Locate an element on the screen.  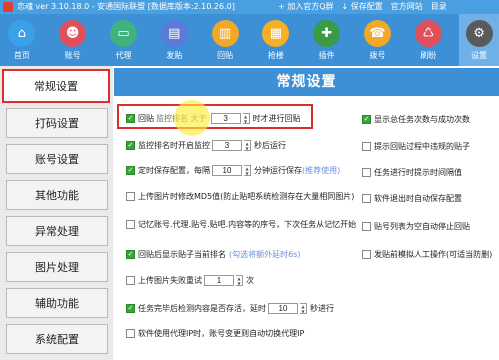
toolbar-button-phone: ☎ 拨号 is located at coordinates (378, 40).